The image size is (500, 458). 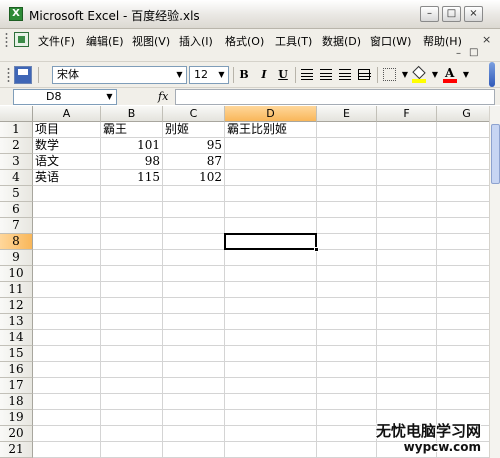 What do you see at coordinates (347, 402) in the screenshot?
I see `cell-e18` at bounding box center [347, 402].